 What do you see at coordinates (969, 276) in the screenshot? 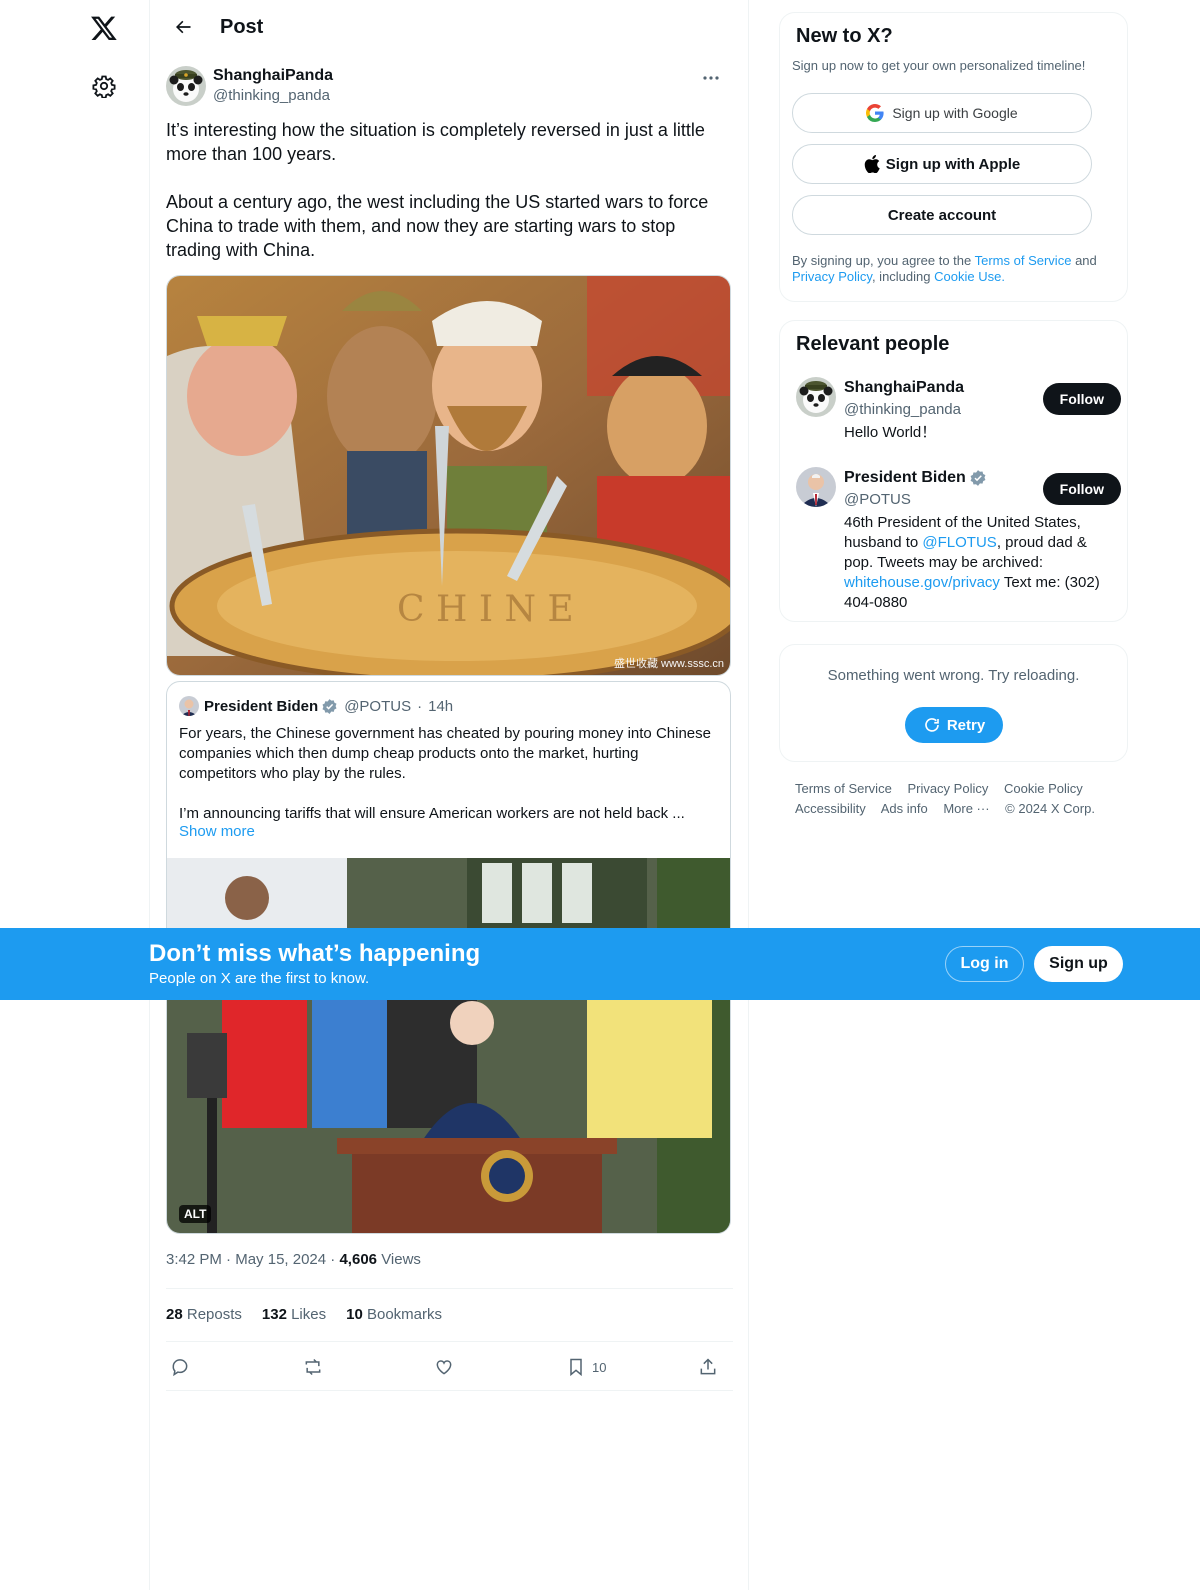
I see `cookie-link: Cookie Use.` at bounding box center [969, 276].